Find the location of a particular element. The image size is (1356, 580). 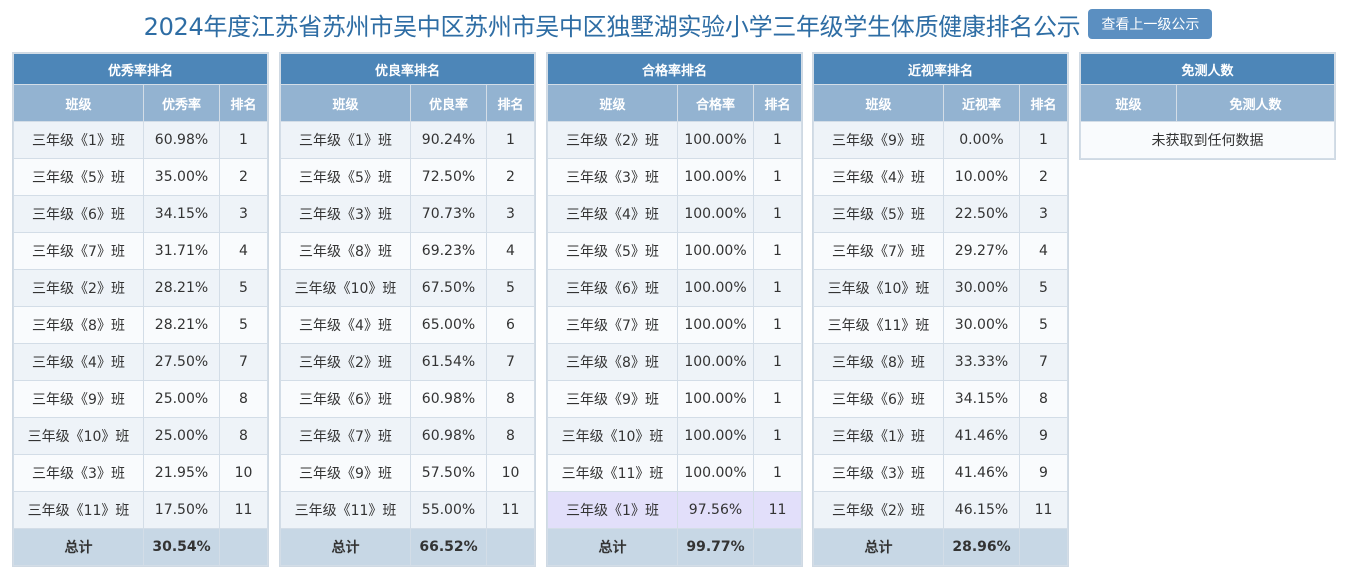

table-row: 三年级《11》班 55.00% 11 is located at coordinates (407, 510).